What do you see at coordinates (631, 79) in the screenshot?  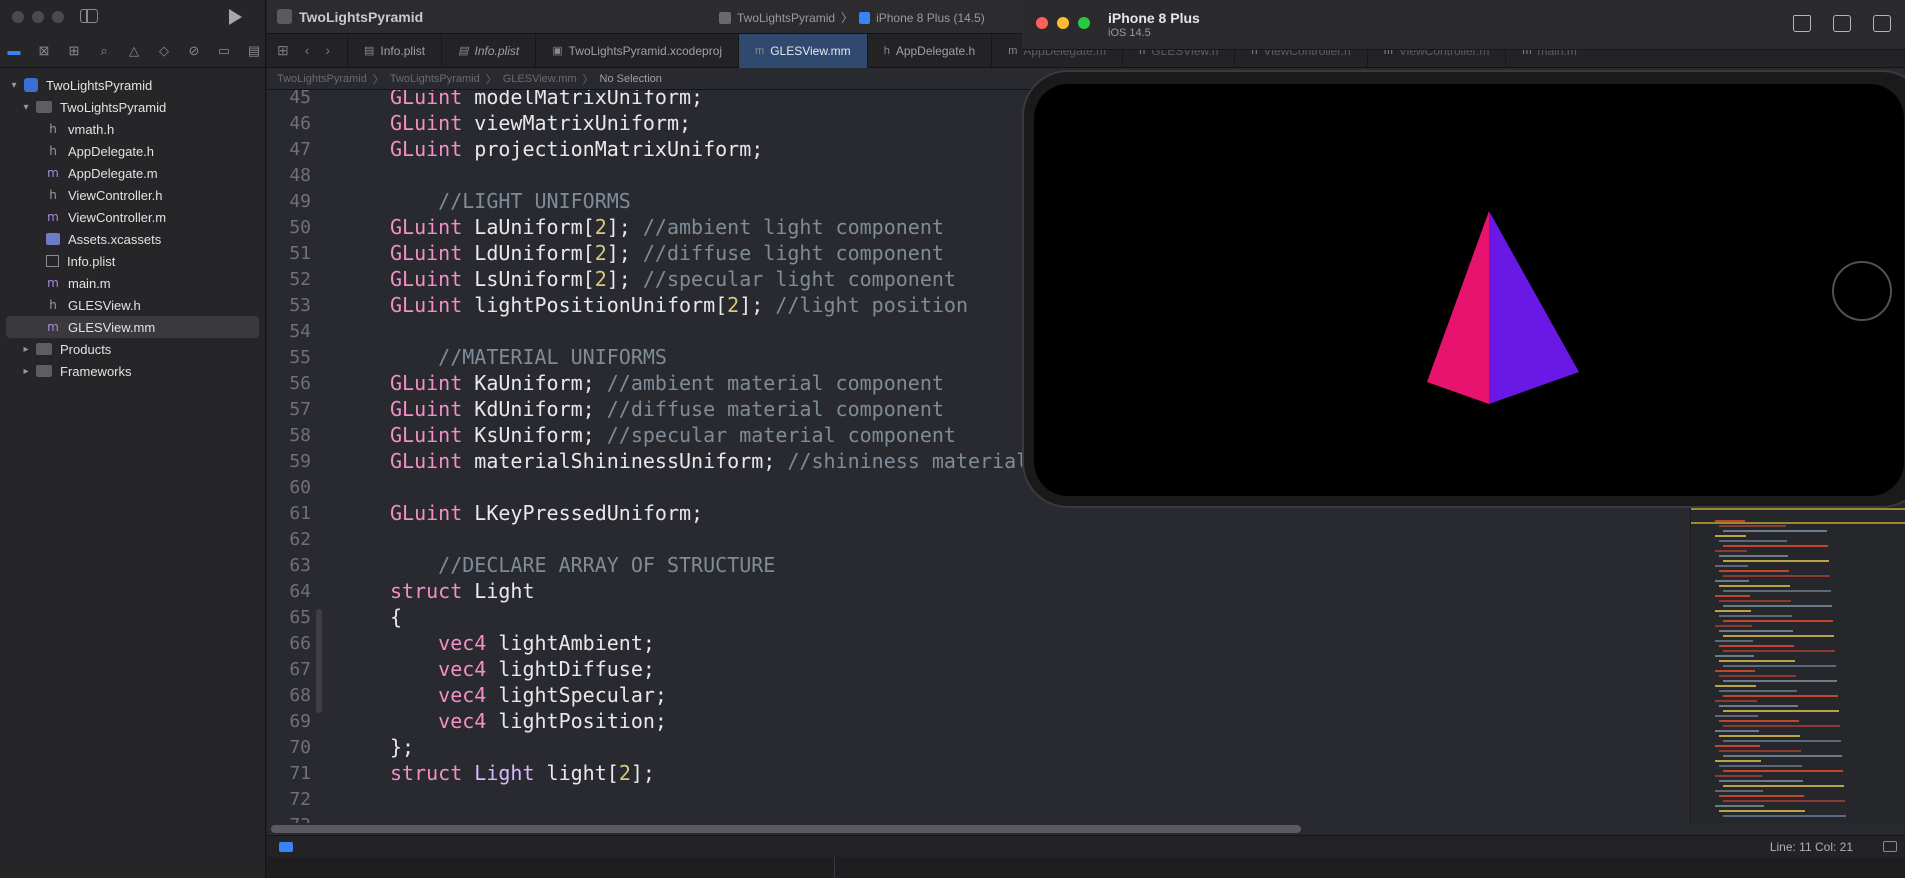 I see `jumpbar-symbol: No Selection` at bounding box center [631, 79].